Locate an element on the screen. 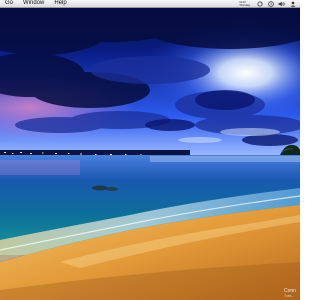 This screenshot has height=300, width=320. menu-bar-status-area: 12:00 Thursday is located at coordinates (269, 3).